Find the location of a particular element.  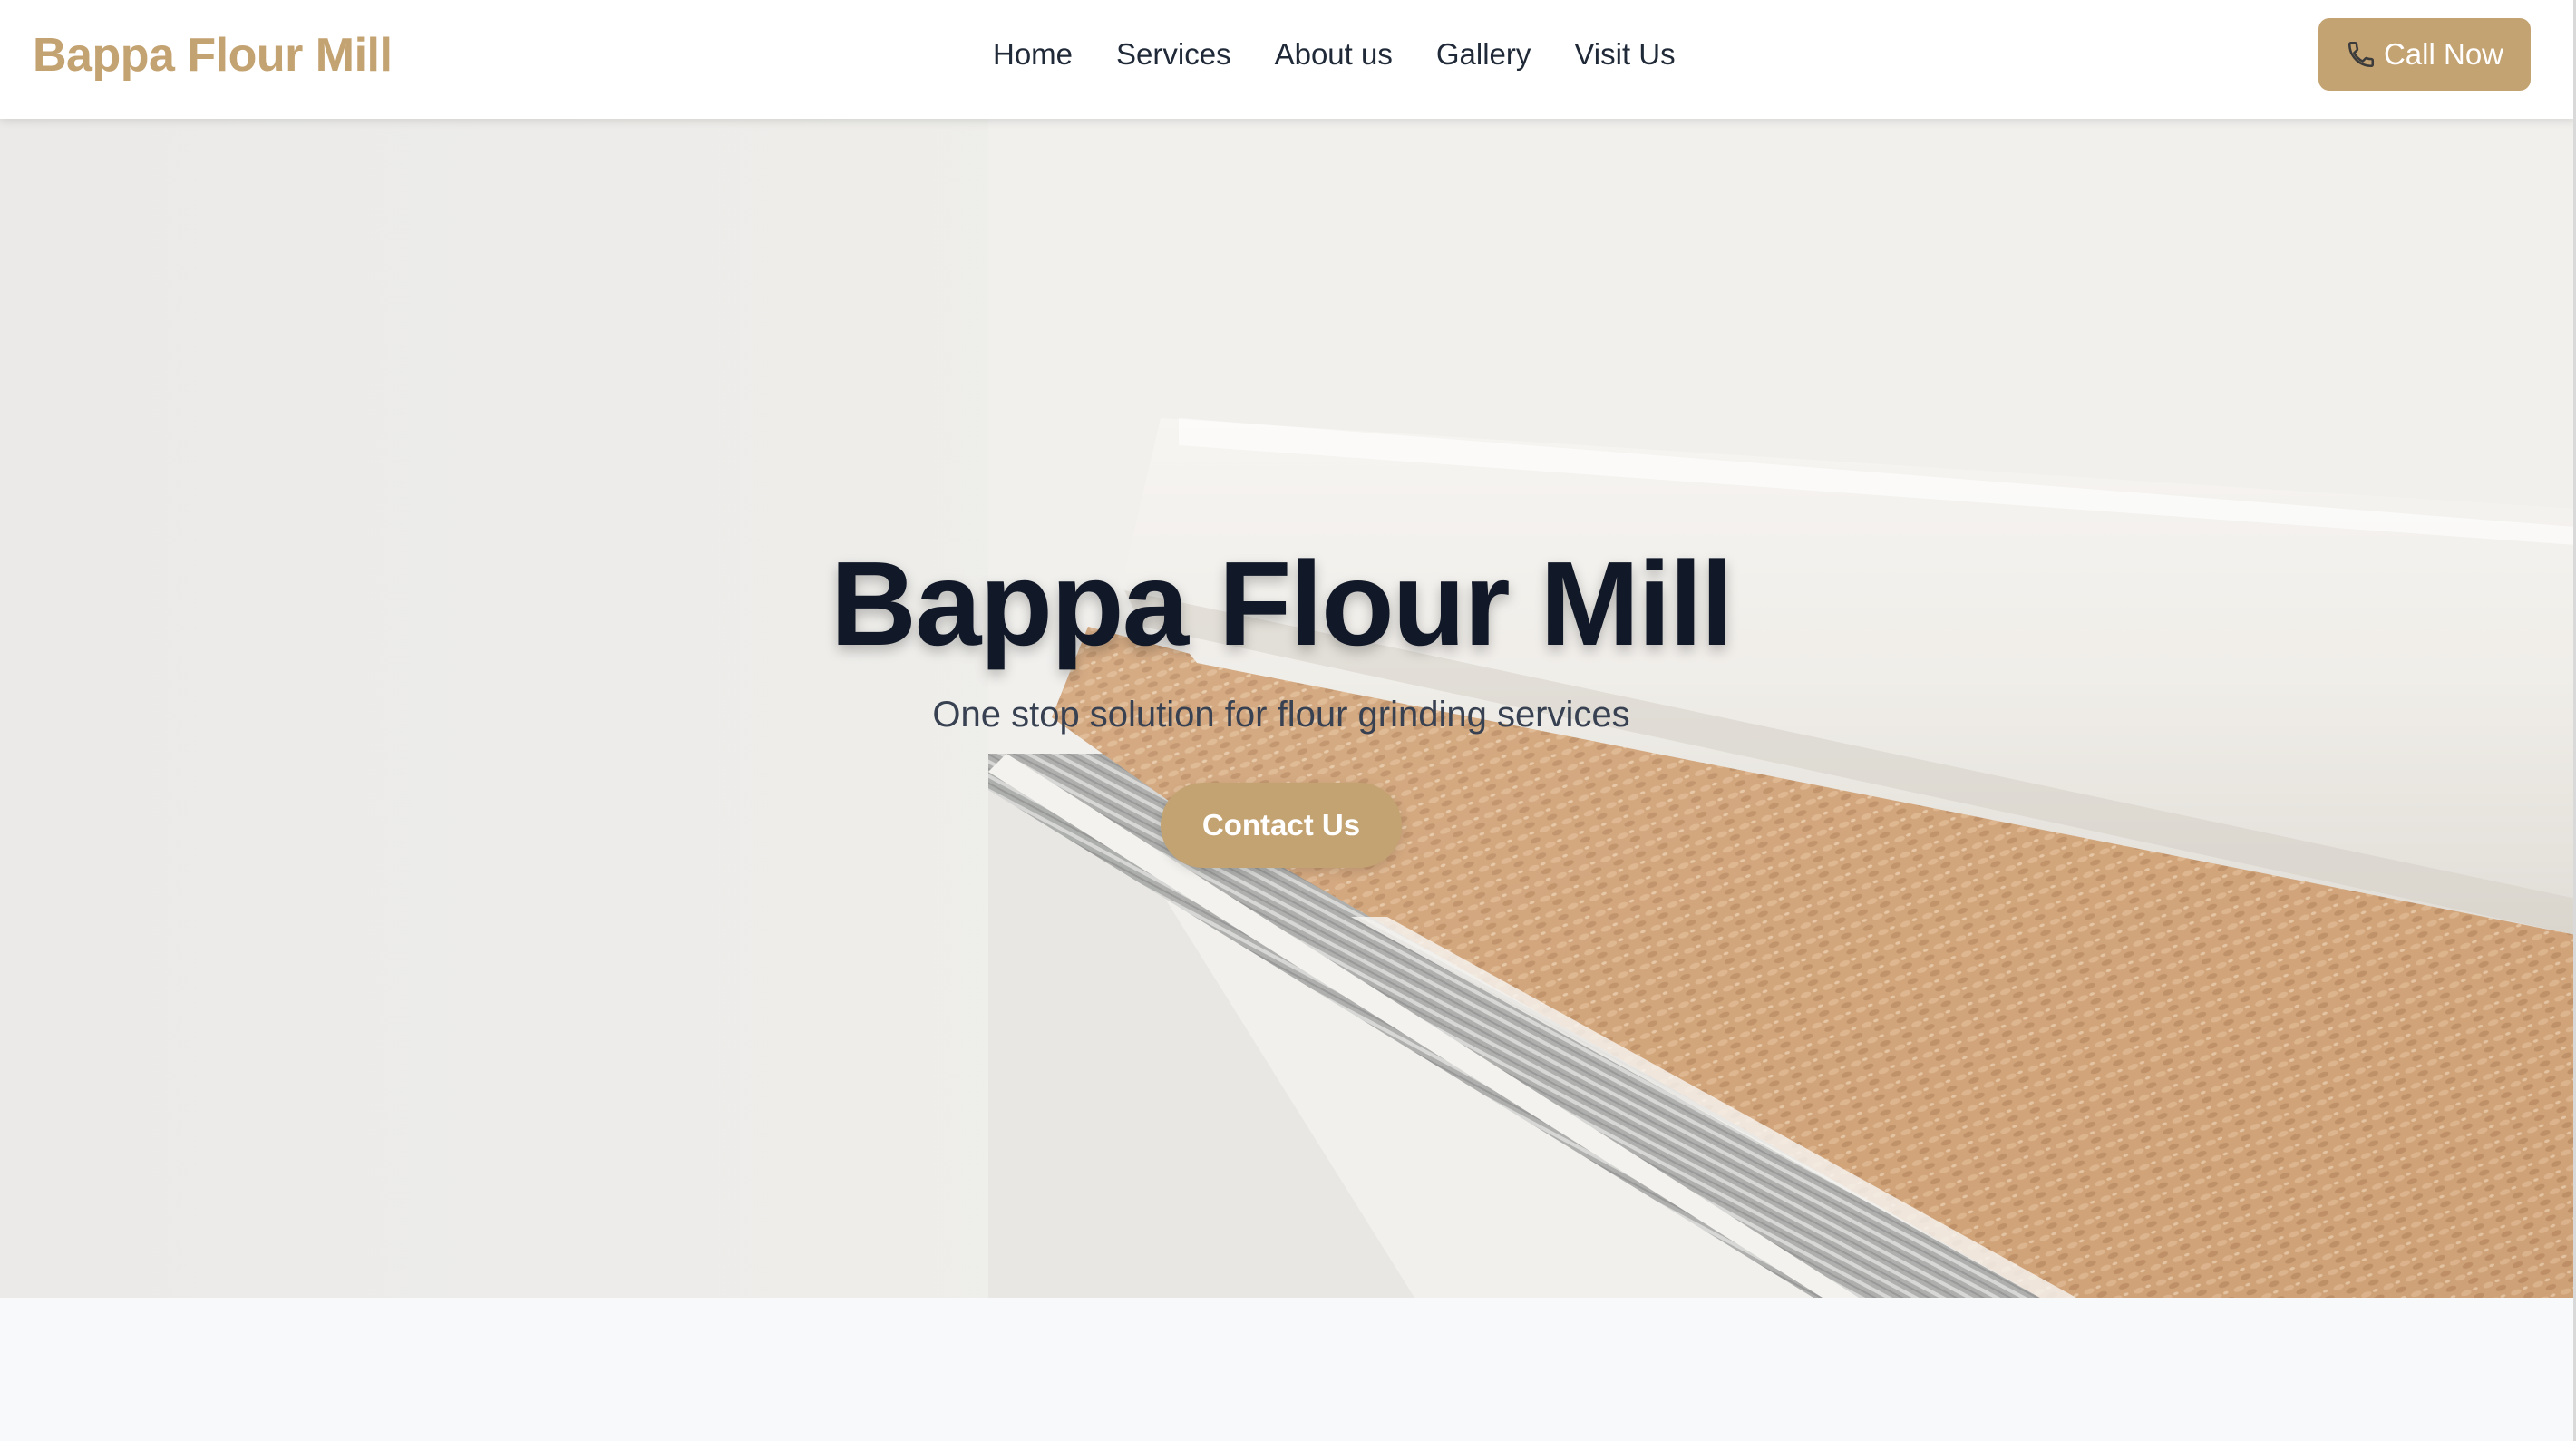

call-now-label: Call Now is located at coordinates (2443, 54).